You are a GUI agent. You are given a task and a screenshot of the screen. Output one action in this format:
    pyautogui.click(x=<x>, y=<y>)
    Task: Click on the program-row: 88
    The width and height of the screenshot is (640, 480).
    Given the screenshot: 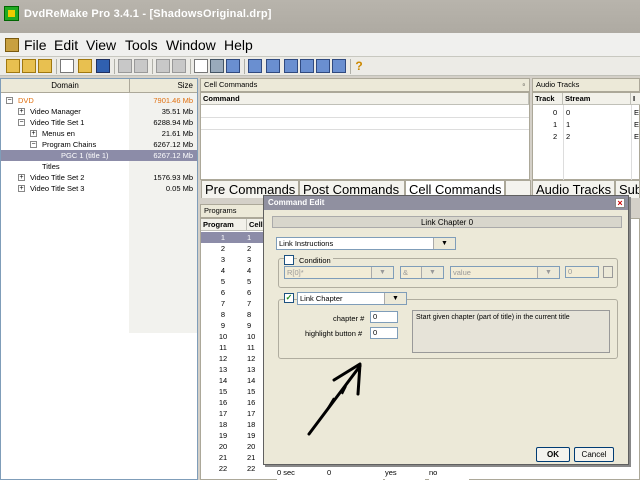 What is the action you would take?
    pyautogui.click(x=233, y=314)
    